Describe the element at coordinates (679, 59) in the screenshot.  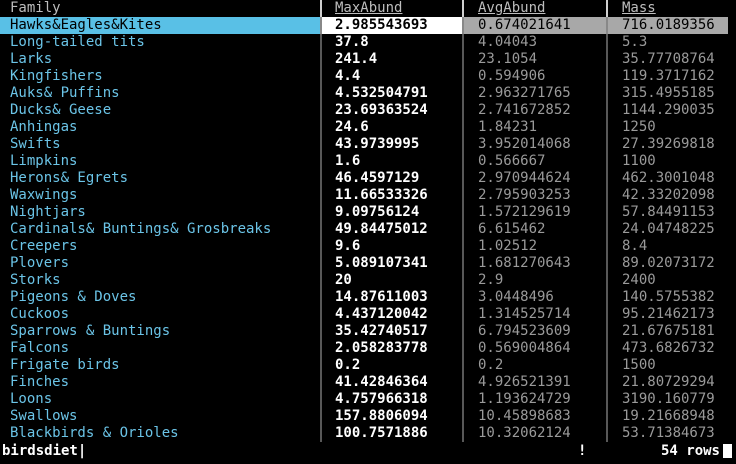
I see `mass-cell: 35.77708764` at that location.